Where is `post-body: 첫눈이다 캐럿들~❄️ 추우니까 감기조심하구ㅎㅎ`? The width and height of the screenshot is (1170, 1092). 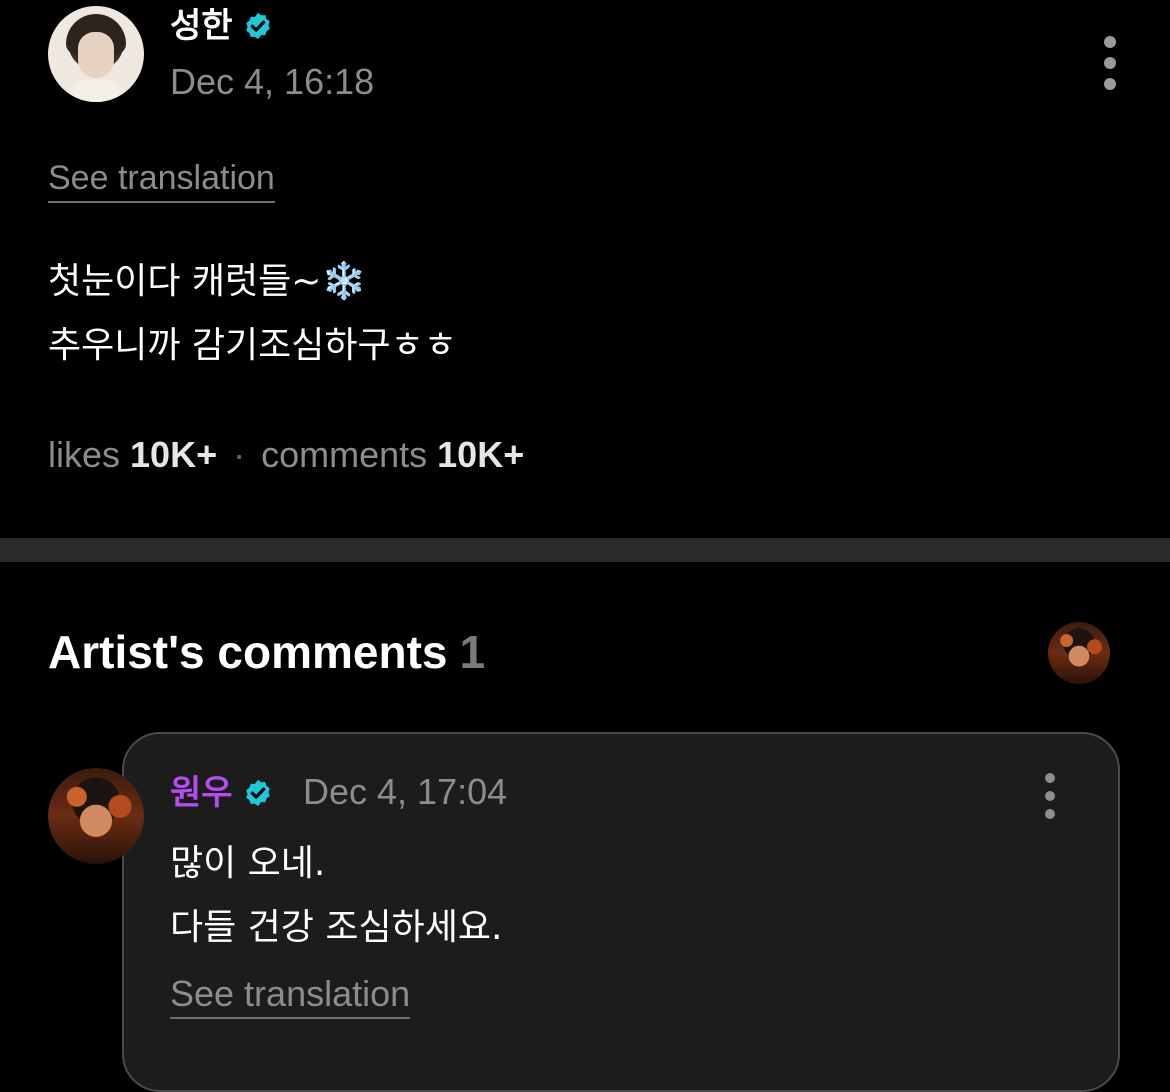
post-body: 첫눈이다 캐럿들~❄️ 추우니까 감기조심하구ㅎㅎ is located at coordinates (252, 314).